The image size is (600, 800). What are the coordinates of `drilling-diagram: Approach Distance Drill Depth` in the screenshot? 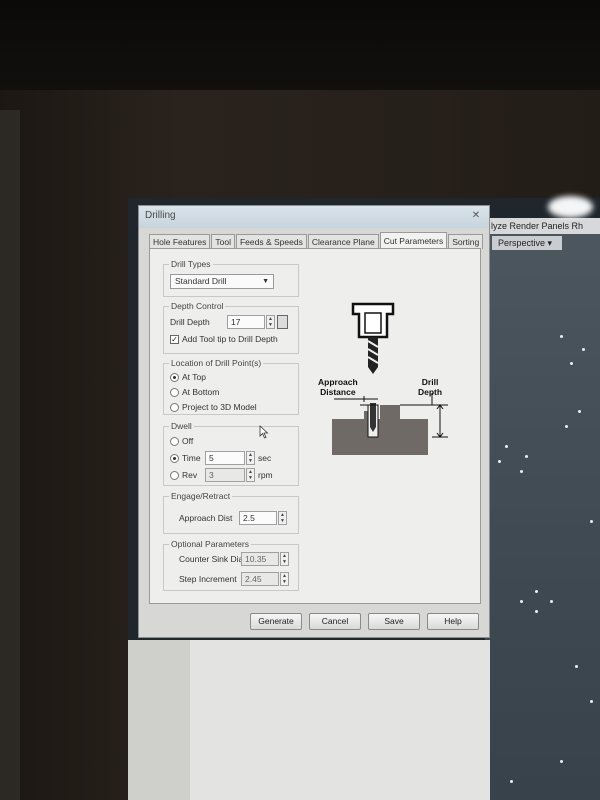 It's located at (394, 384).